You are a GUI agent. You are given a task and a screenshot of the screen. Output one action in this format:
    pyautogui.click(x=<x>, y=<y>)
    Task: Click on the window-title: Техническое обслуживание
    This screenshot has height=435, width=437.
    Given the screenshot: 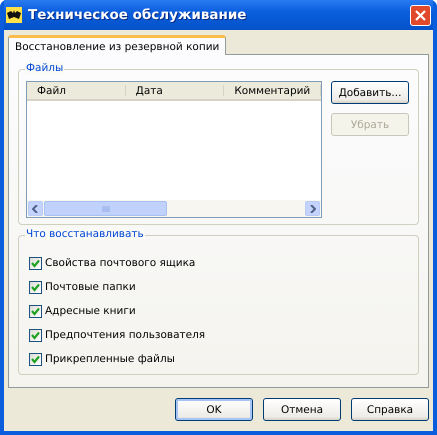 What is the action you would take?
    pyautogui.click(x=138, y=15)
    